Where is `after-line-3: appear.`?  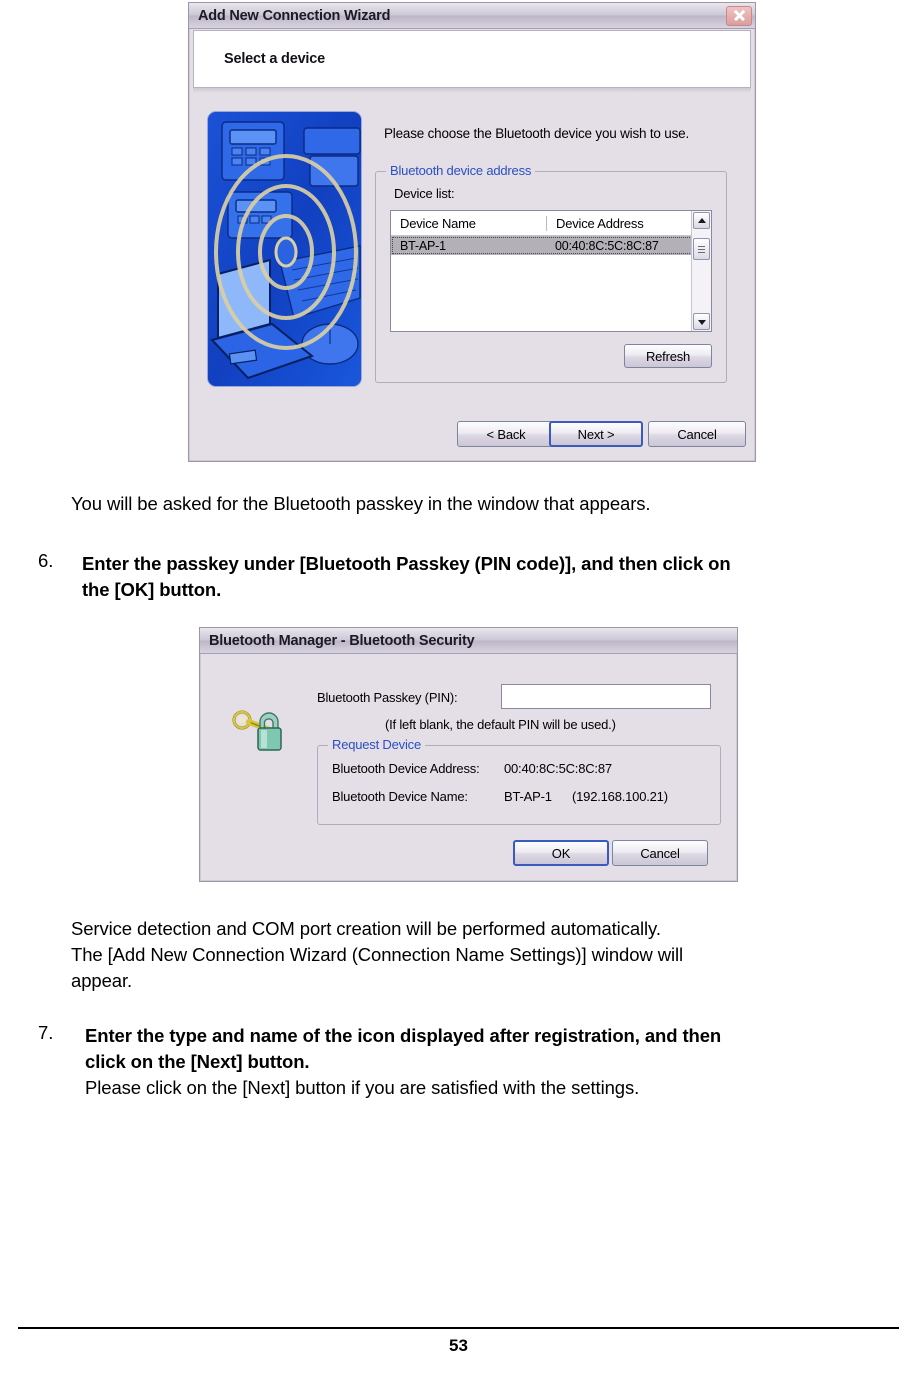
after-line-3: appear. is located at coordinates (102, 980).